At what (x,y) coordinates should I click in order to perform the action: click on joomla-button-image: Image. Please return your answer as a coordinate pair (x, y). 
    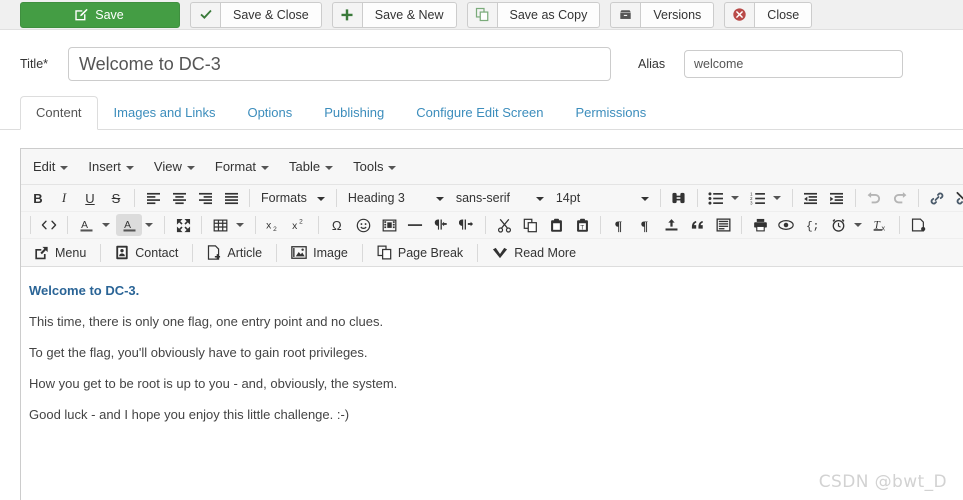
    Looking at the image, I should click on (319, 253).